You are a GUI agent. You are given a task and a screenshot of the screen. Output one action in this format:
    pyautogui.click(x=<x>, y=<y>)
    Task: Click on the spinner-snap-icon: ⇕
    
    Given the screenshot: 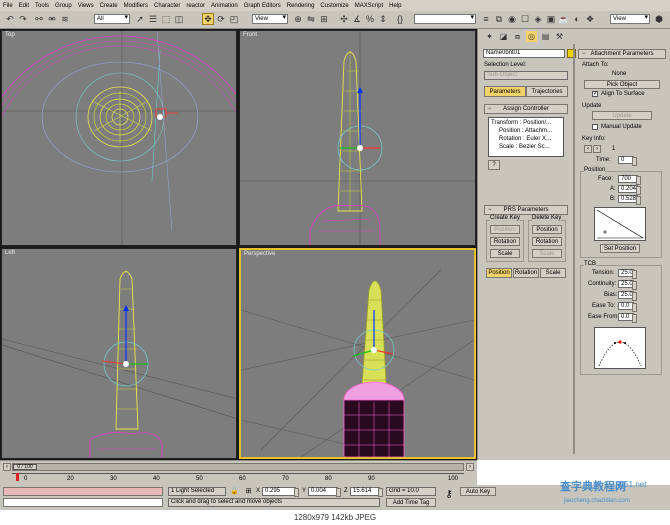 What is the action you would take?
    pyautogui.click(x=383, y=19)
    